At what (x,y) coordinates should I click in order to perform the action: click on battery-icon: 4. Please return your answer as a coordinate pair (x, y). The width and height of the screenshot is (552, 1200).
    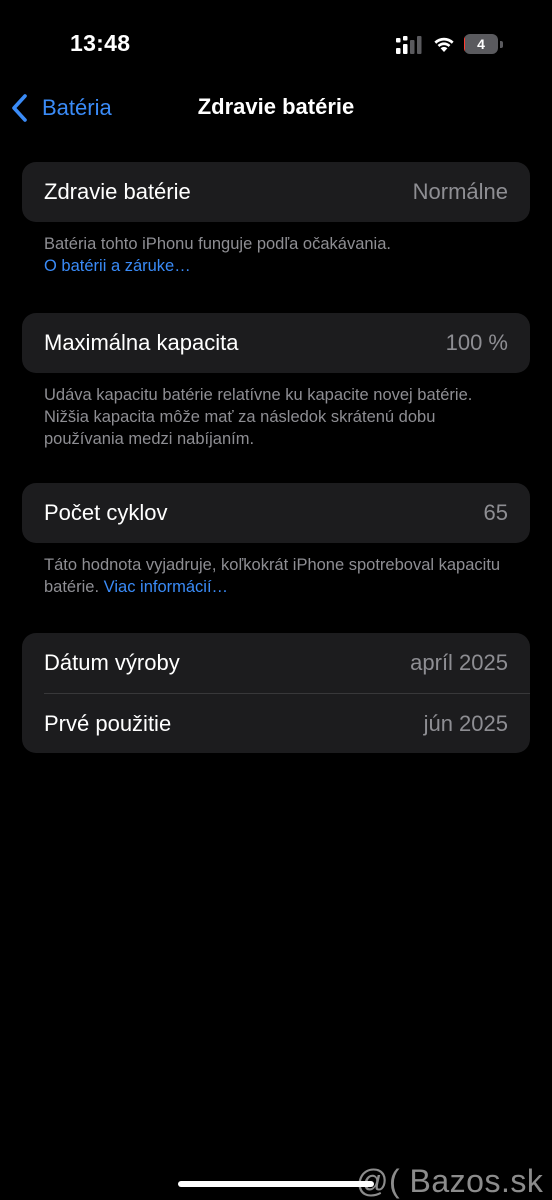
    Looking at the image, I should click on (484, 45).